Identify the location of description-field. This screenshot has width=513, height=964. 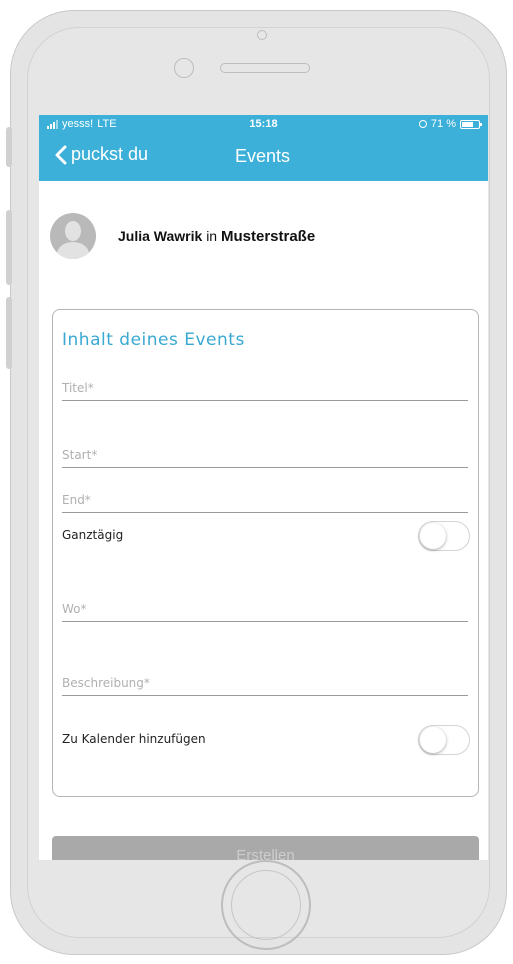
(265, 683).